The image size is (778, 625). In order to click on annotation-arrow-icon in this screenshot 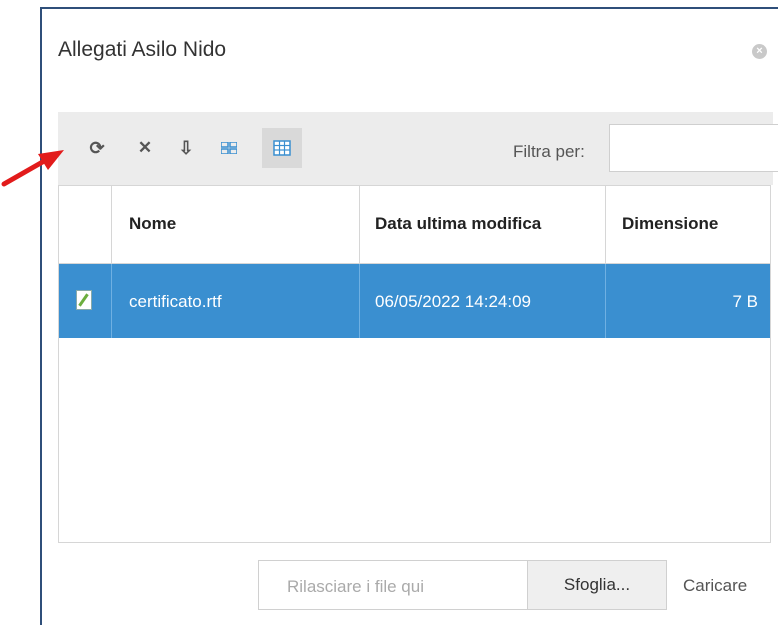, I will do `click(32, 168)`.